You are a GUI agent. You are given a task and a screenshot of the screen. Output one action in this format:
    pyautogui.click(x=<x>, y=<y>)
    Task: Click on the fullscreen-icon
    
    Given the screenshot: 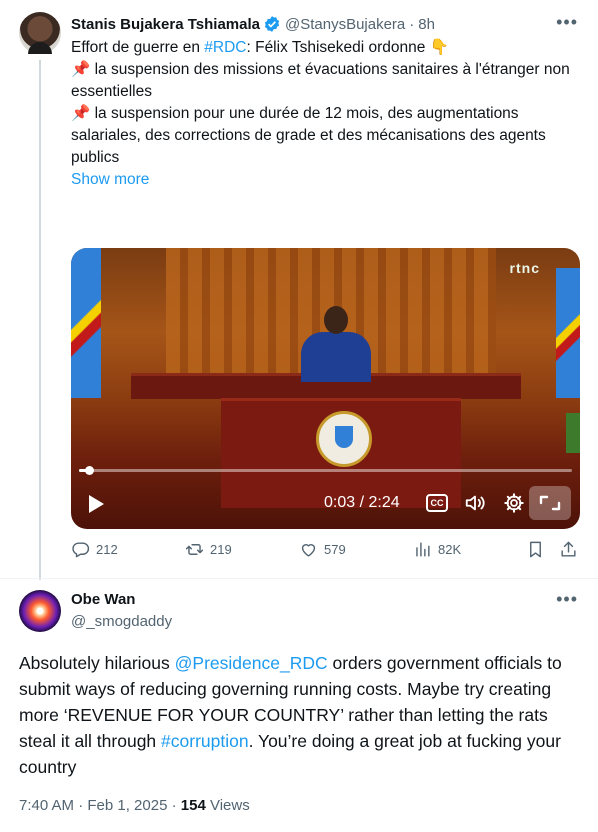 What is the action you would take?
    pyautogui.click(x=550, y=503)
    